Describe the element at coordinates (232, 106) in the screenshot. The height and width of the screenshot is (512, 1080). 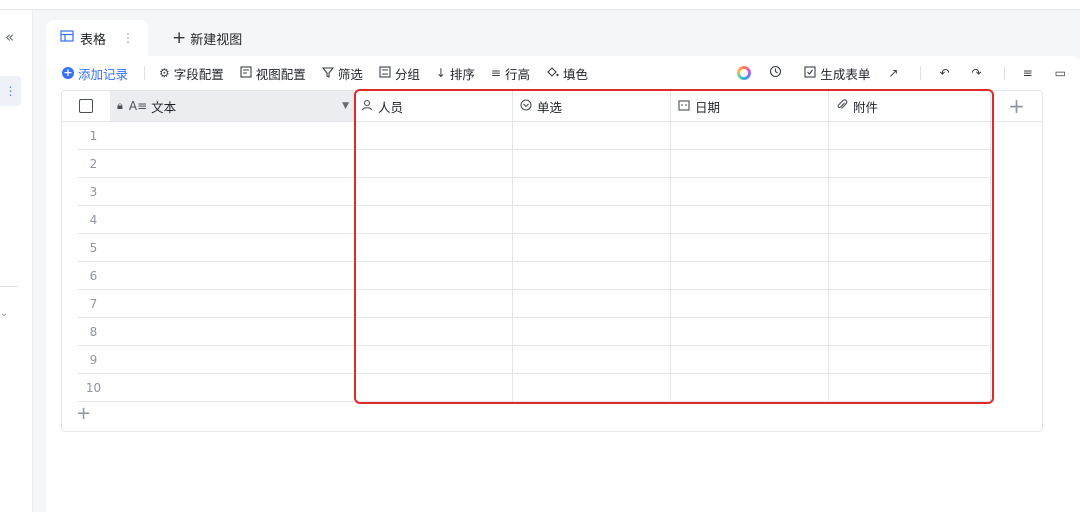
I see `column-header-text: 🔒︎ A≡ 文本 ▼` at that location.